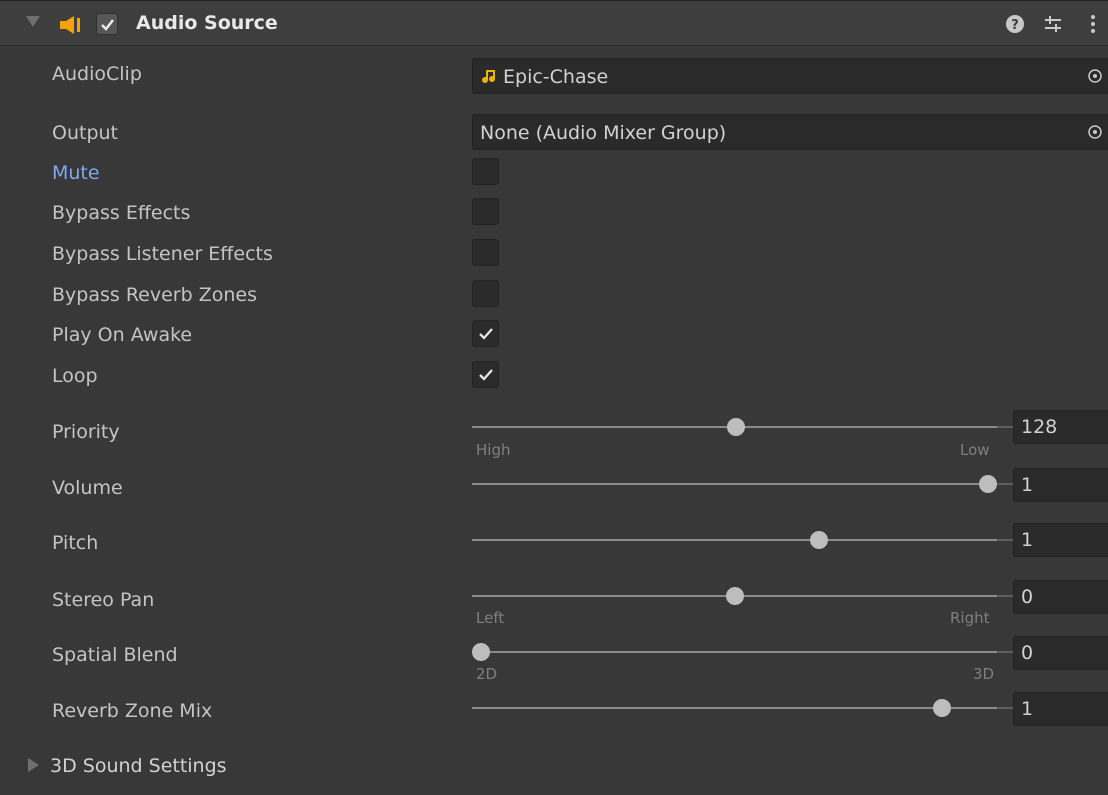 Image resolution: width=1108 pixels, height=795 pixels. Describe the element at coordinates (207, 23) in the screenshot. I see `component-title: Audio Source` at that location.